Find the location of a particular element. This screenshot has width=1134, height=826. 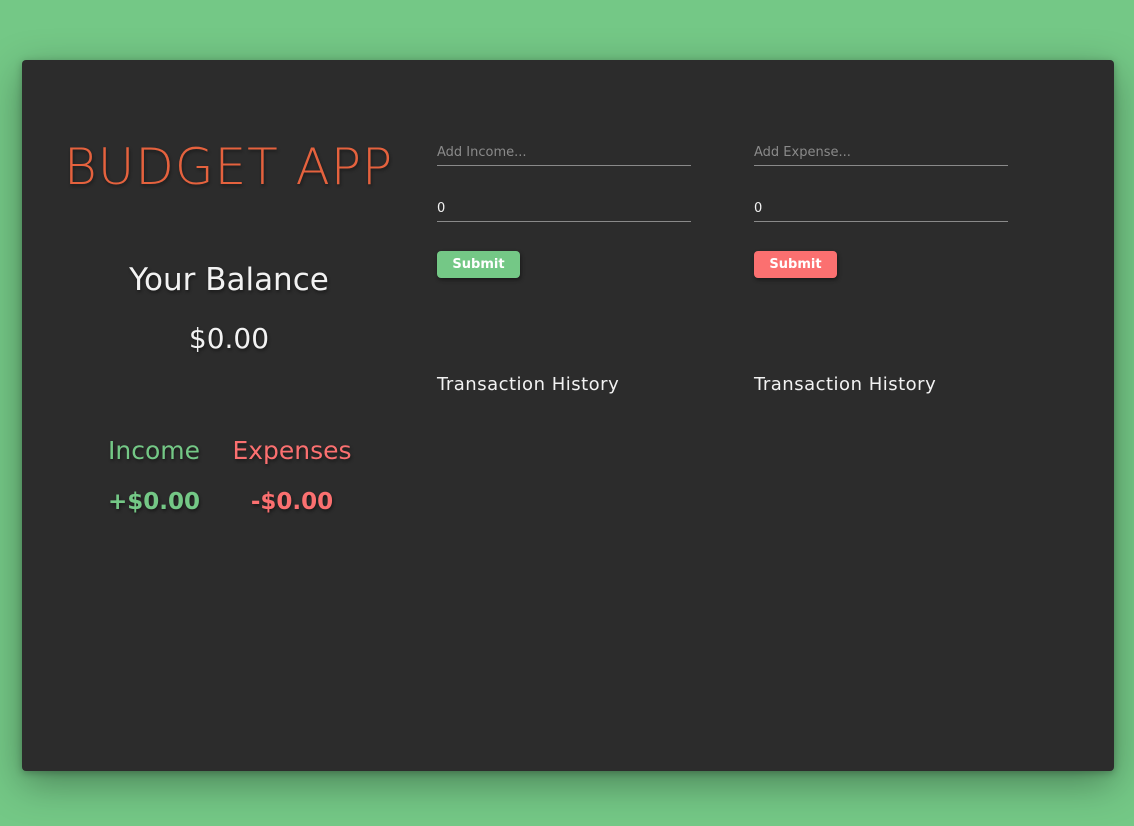

expense-form: Submit is located at coordinates (881, 204).